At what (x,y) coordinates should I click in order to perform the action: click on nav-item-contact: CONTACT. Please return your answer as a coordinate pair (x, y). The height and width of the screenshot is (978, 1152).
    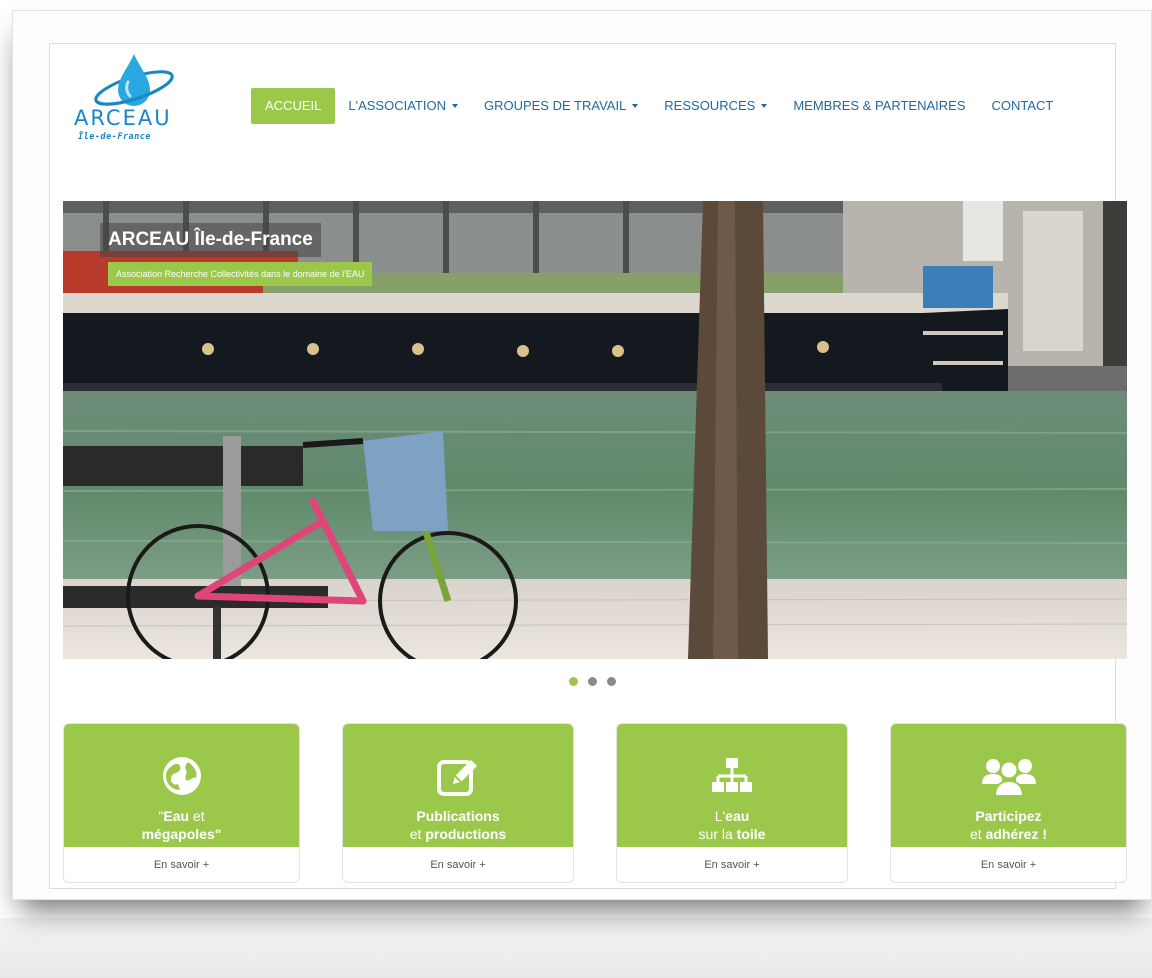
    Looking at the image, I should click on (1023, 106).